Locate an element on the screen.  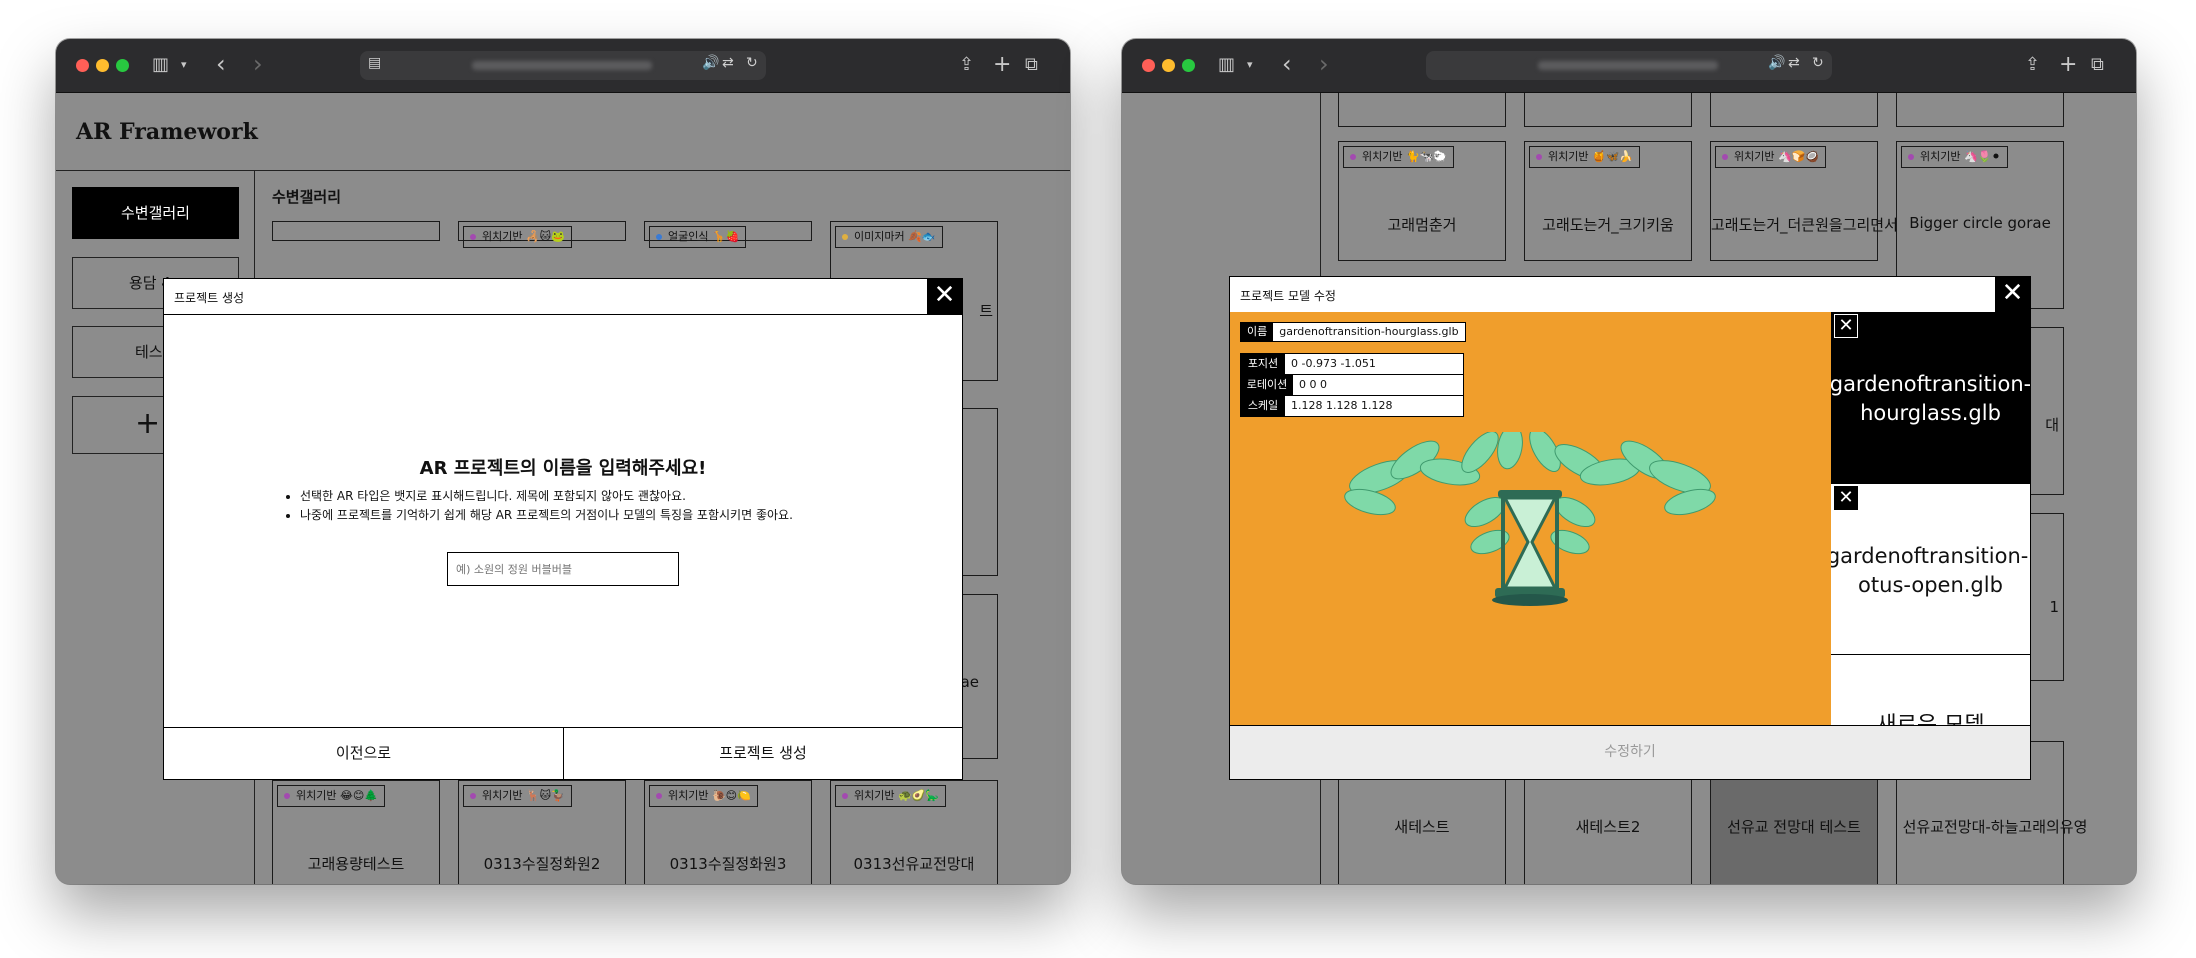
name-field: 이름 gardenoftransition-hourglass.glb is located at coordinates (1353, 332).